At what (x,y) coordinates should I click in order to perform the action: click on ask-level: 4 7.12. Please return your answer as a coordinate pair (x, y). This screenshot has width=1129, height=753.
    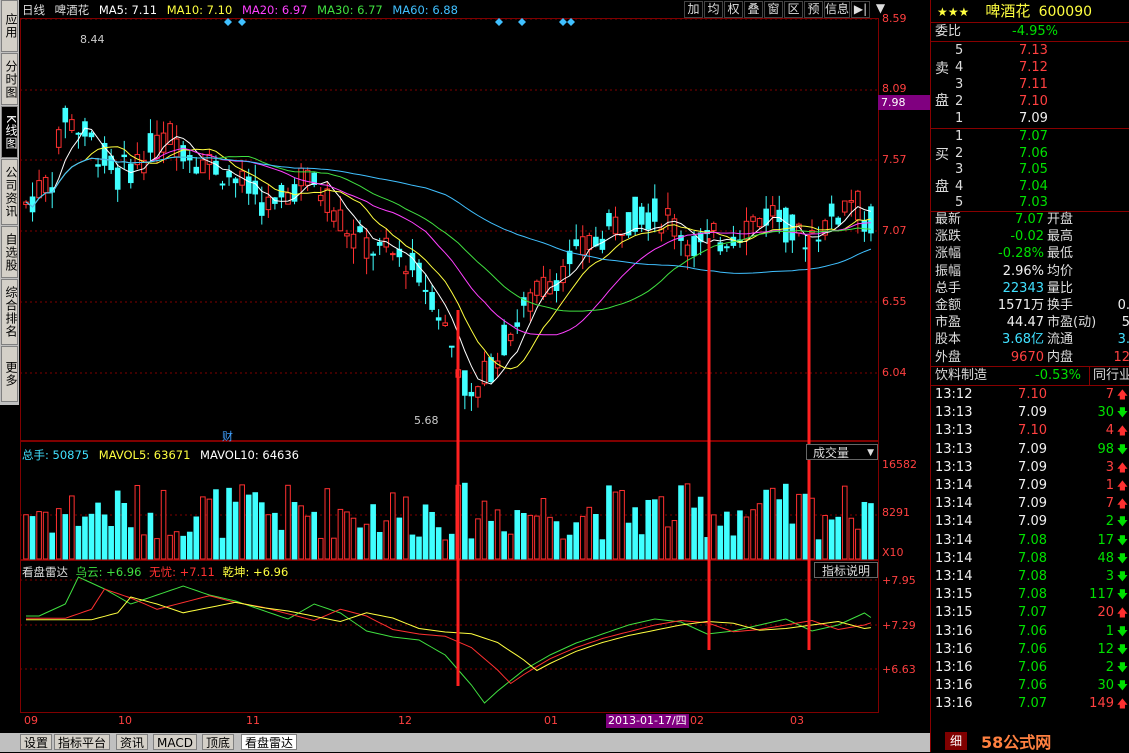
    Looking at the image, I should click on (1040, 67).